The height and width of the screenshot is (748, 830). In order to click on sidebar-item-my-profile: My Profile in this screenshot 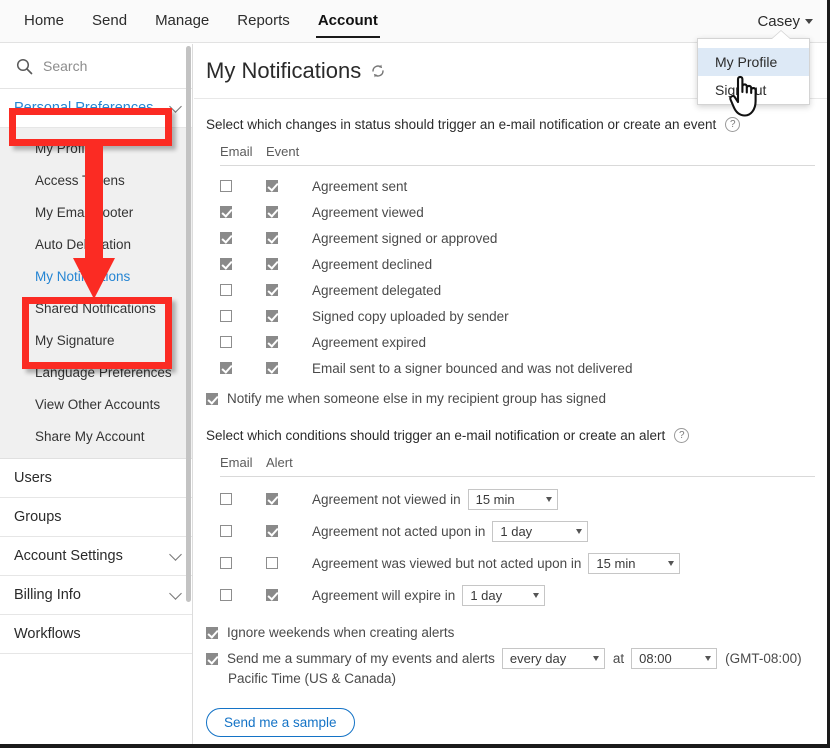, I will do `click(96, 148)`.